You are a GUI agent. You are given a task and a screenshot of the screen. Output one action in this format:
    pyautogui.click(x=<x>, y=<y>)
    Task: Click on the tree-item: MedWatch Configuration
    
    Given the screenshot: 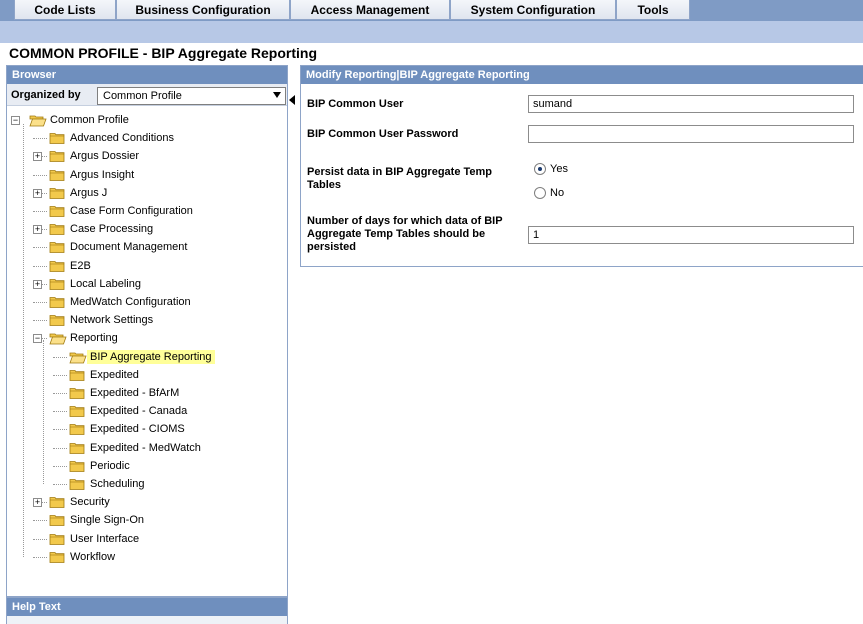 What is the action you would take?
    pyautogui.click(x=121, y=302)
    